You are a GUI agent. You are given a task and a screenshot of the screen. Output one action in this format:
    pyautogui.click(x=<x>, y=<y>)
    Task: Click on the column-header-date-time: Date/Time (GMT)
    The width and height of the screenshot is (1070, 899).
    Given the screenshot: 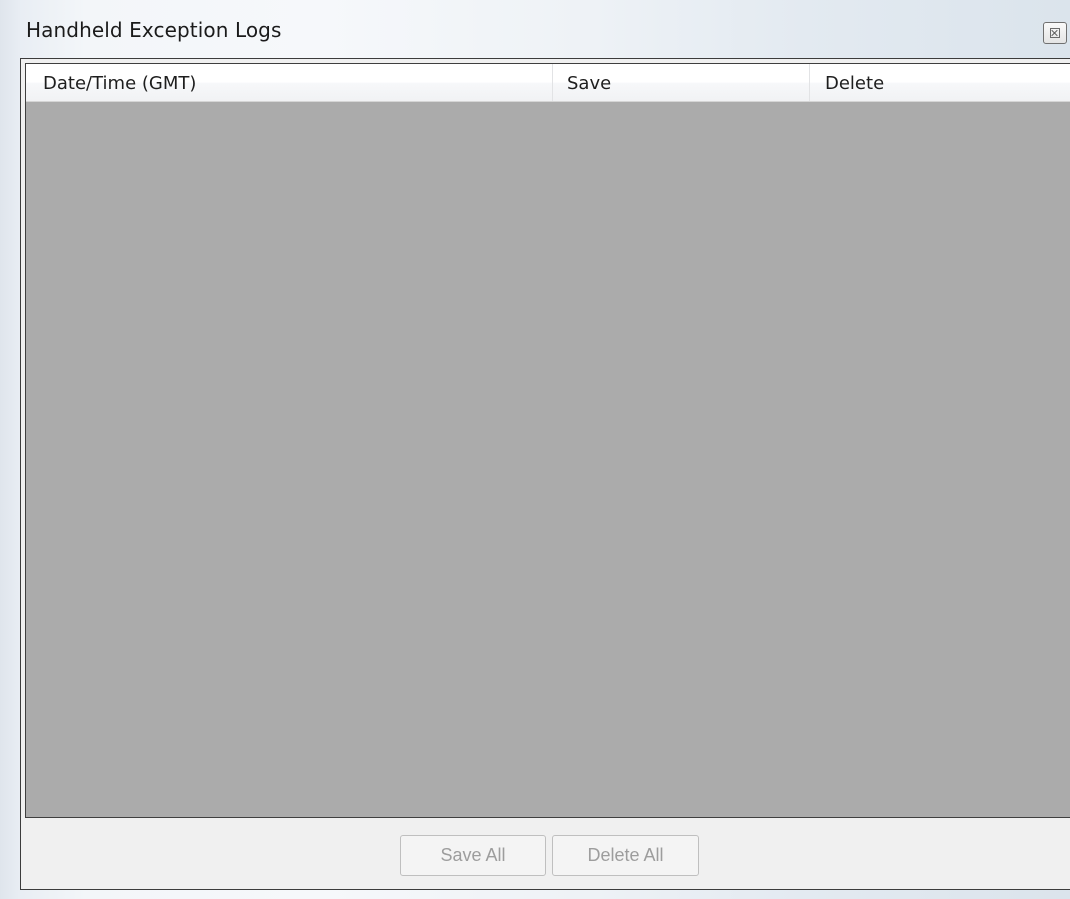 What is the action you would take?
    pyautogui.click(x=289, y=82)
    